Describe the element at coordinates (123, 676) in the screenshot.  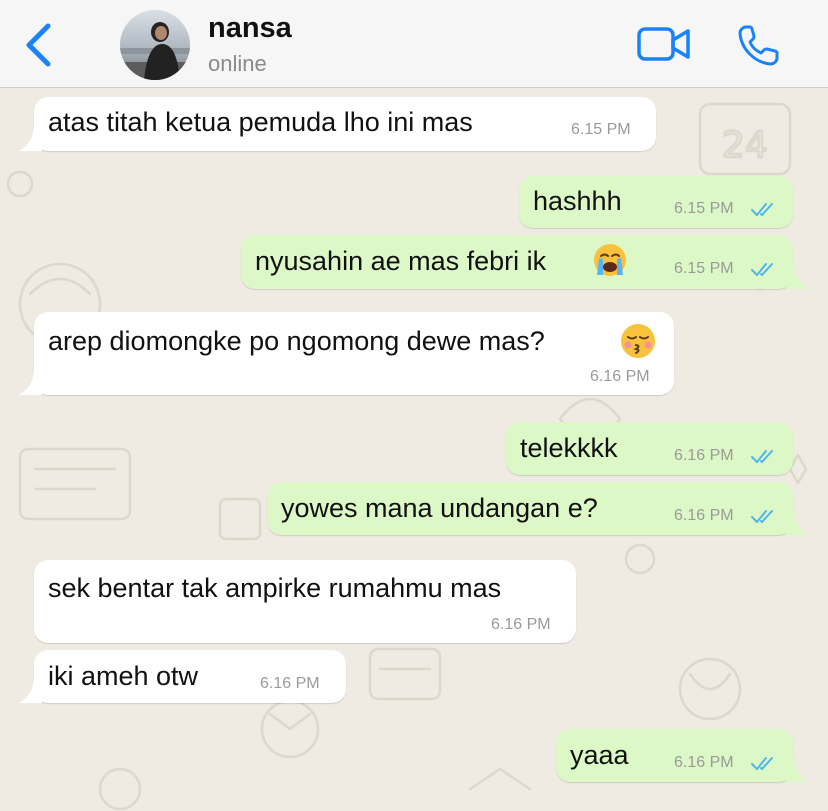
I see `message-text: iki ameh otw` at that location.